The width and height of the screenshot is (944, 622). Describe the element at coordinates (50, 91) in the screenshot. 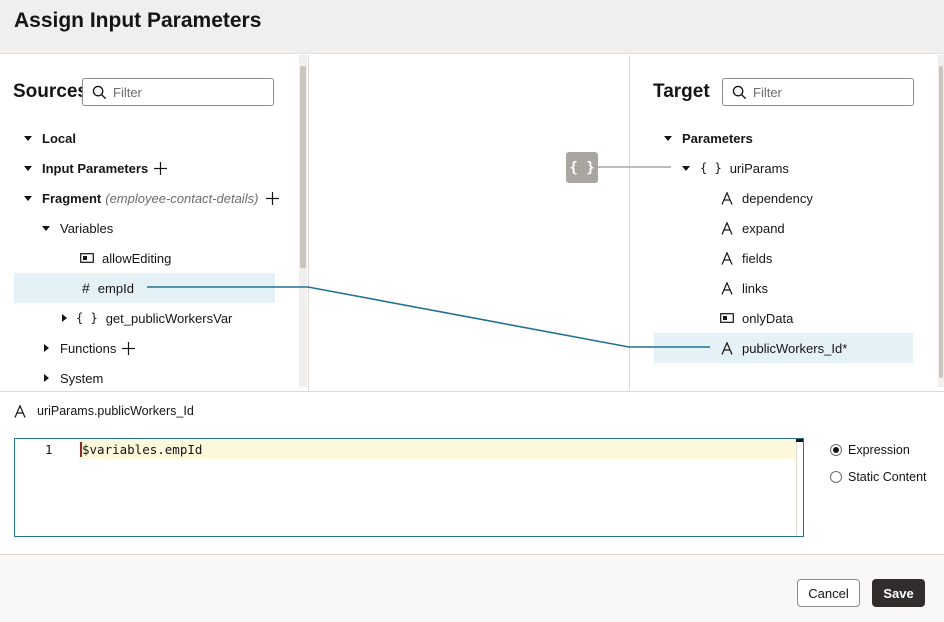

I see `sources-title: Sources` at that location.